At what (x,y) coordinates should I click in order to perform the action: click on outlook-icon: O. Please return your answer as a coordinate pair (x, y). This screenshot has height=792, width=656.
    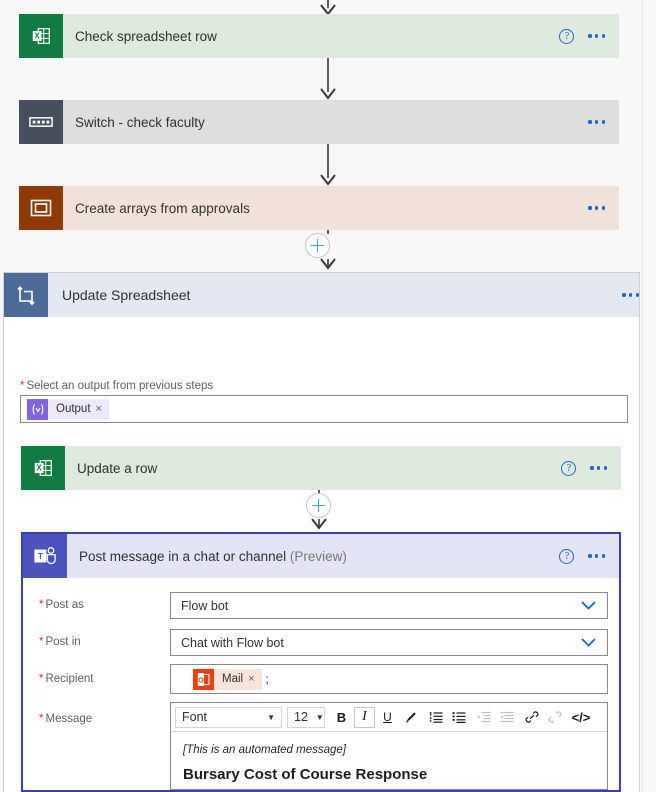
    Looking at the image, I should click on (203, 679).